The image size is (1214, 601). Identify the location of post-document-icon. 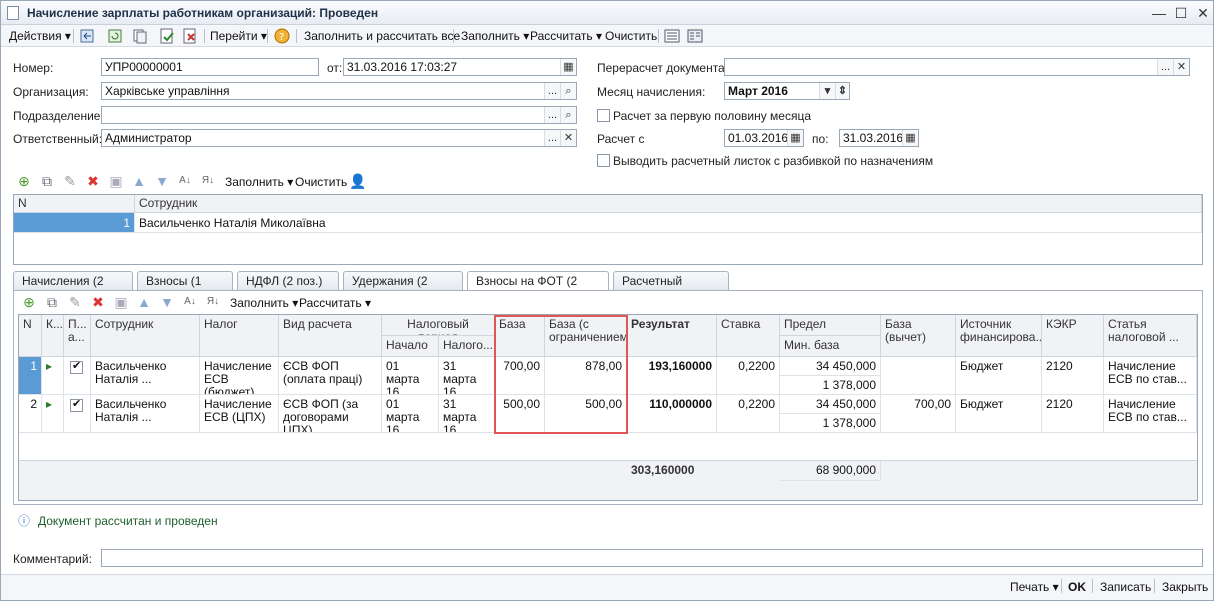
(167, 36).